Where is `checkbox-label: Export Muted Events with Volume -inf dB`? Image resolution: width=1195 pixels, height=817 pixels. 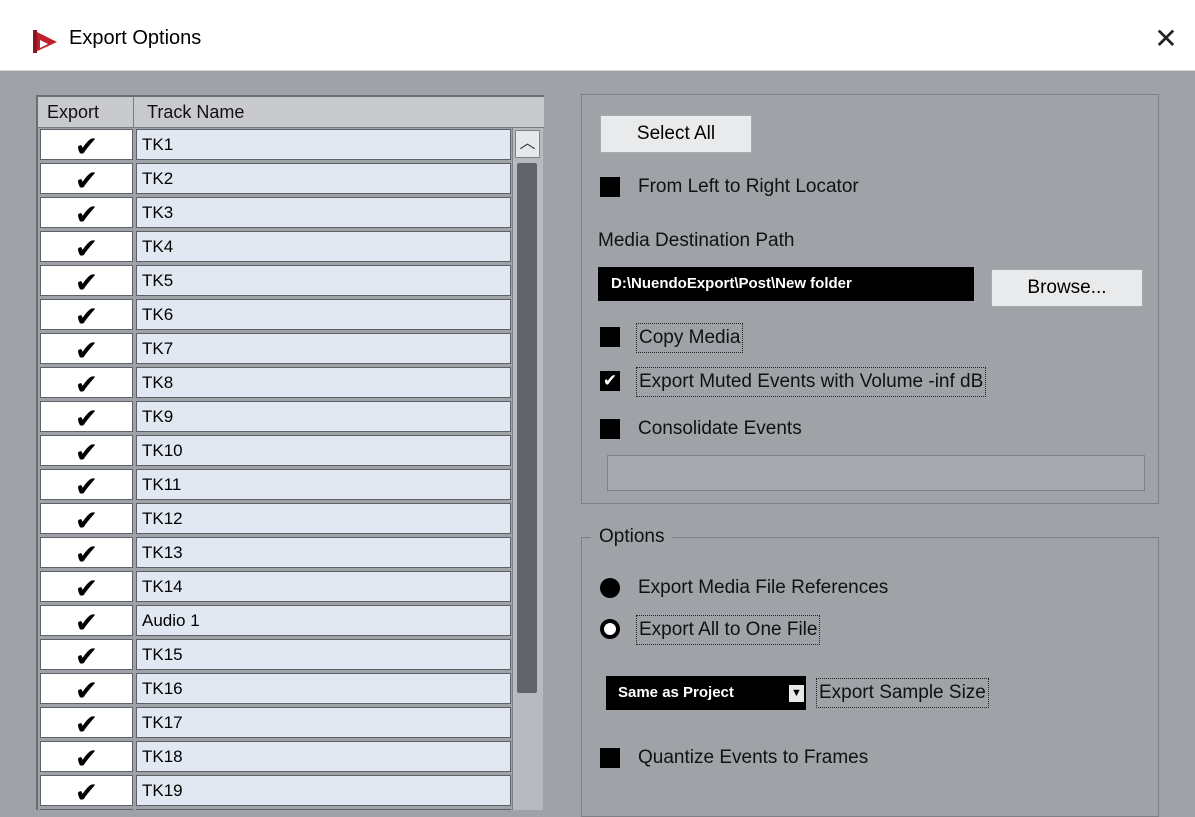 checkbox-label: Export Muted Events with Volume -inf dB is located at coordinates (811, 382).